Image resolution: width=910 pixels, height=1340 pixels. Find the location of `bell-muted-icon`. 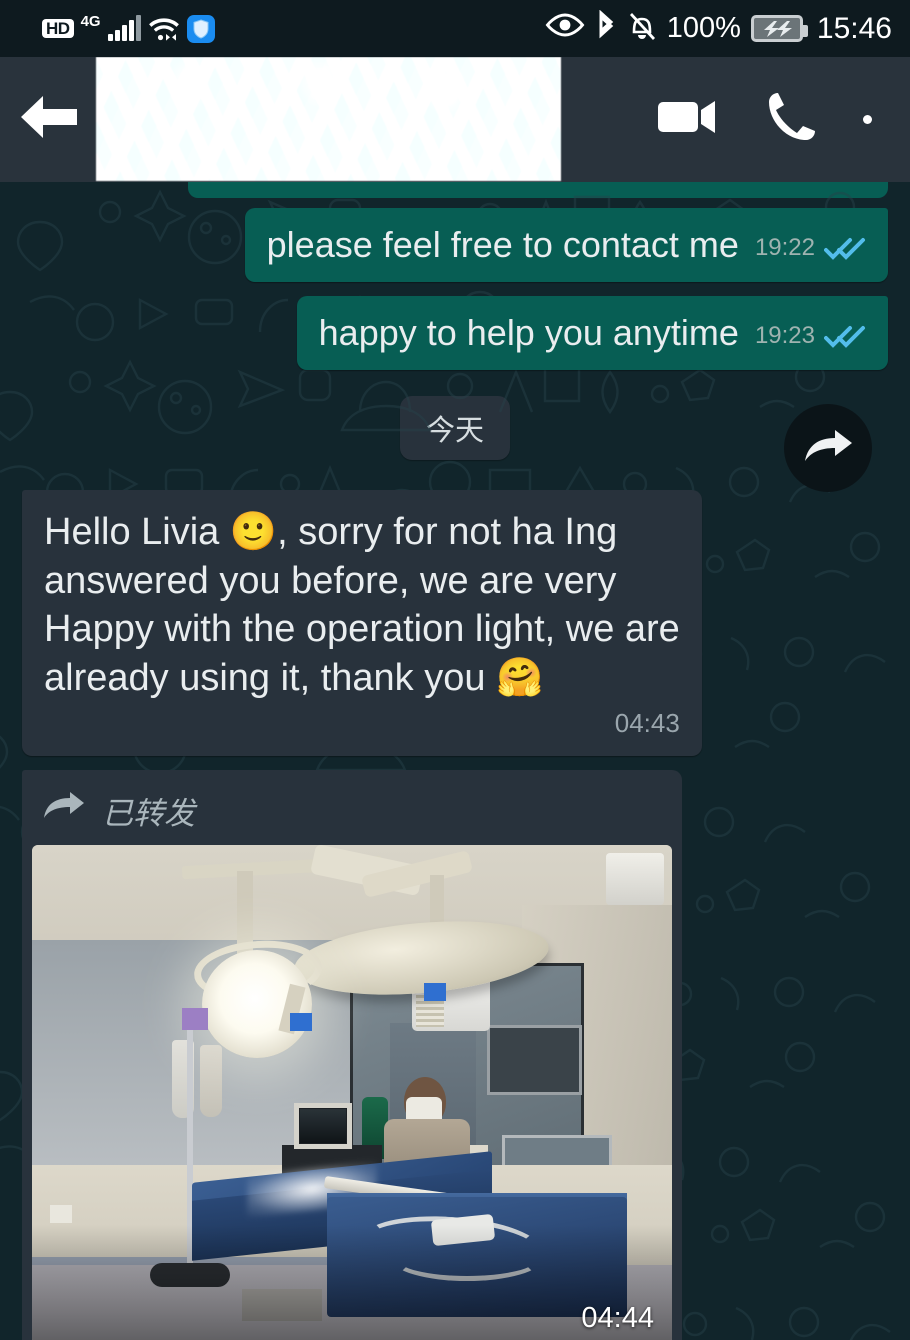

bell-muted-icon is located at coordinates (642, 28).